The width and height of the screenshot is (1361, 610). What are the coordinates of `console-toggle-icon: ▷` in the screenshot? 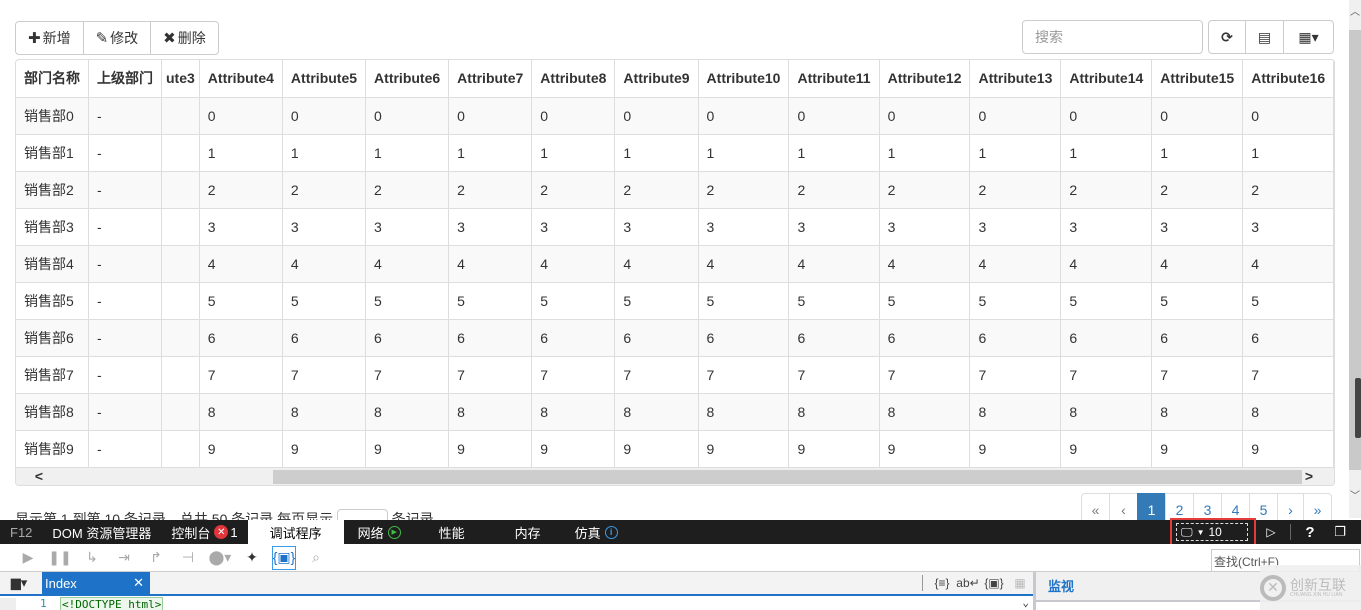 It's located at (1271, 532).